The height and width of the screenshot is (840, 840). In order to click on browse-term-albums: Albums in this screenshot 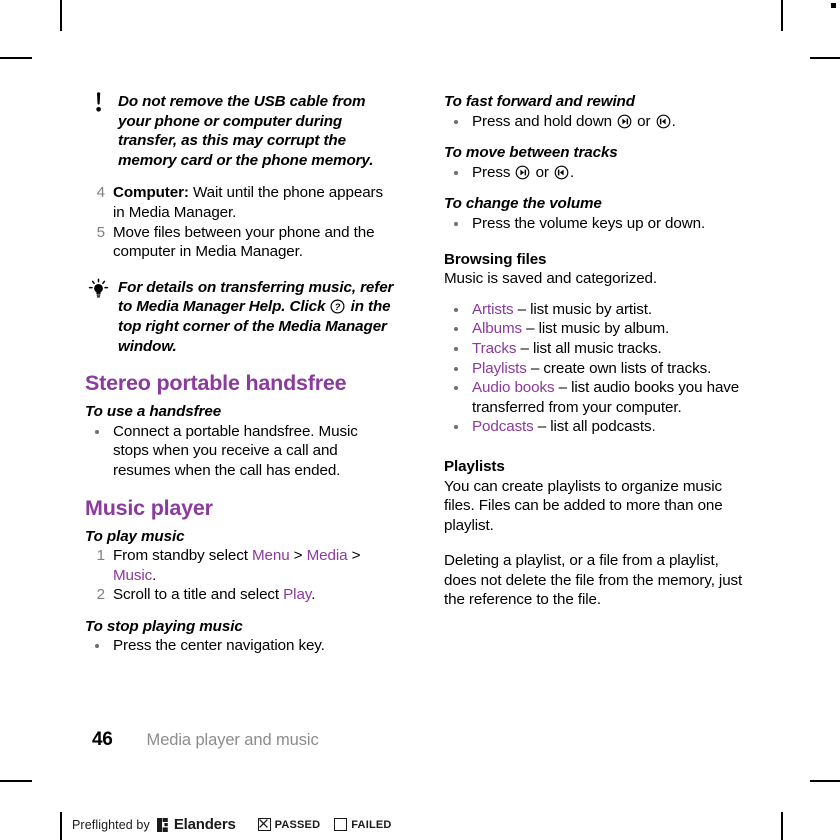, I will do `click(497, 329)`.